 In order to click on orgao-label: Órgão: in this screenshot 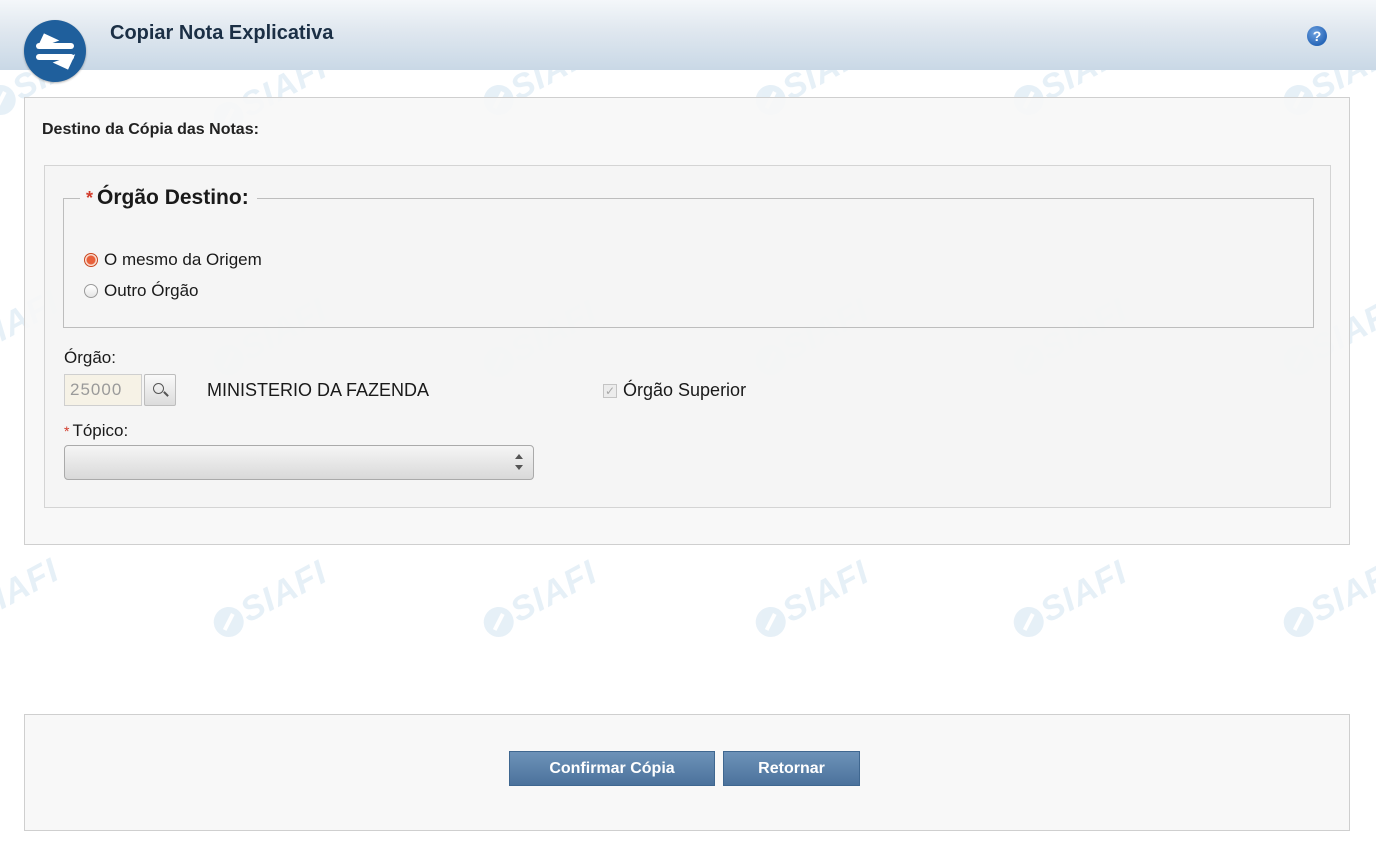, I will do `click(90, 357)`.